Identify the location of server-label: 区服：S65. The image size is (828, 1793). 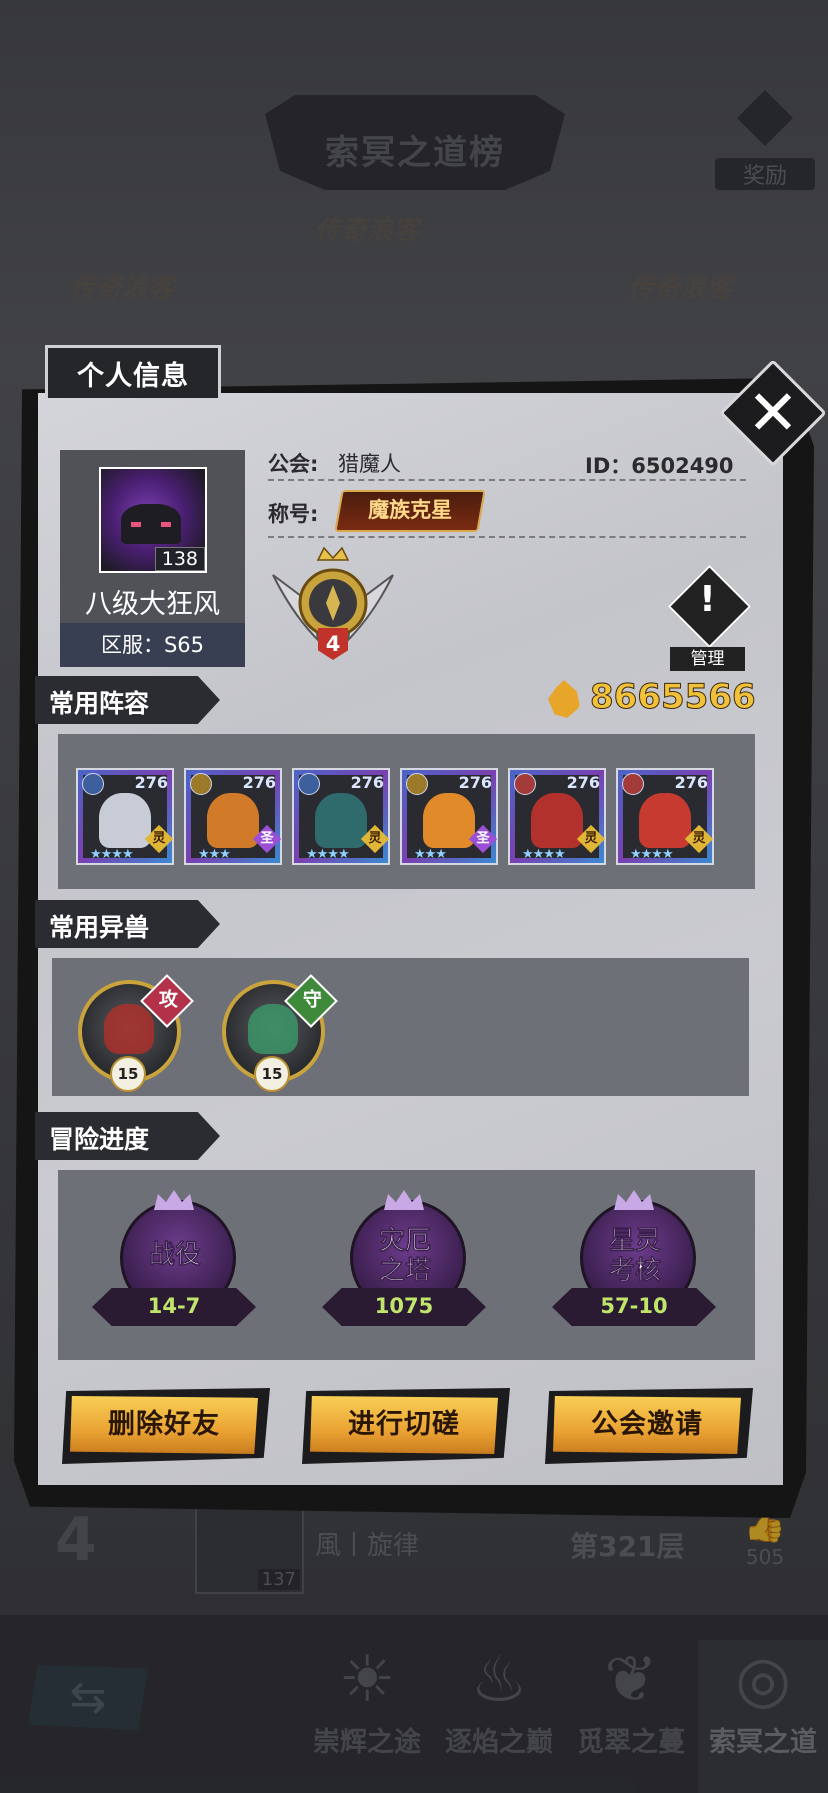
(152, 645).